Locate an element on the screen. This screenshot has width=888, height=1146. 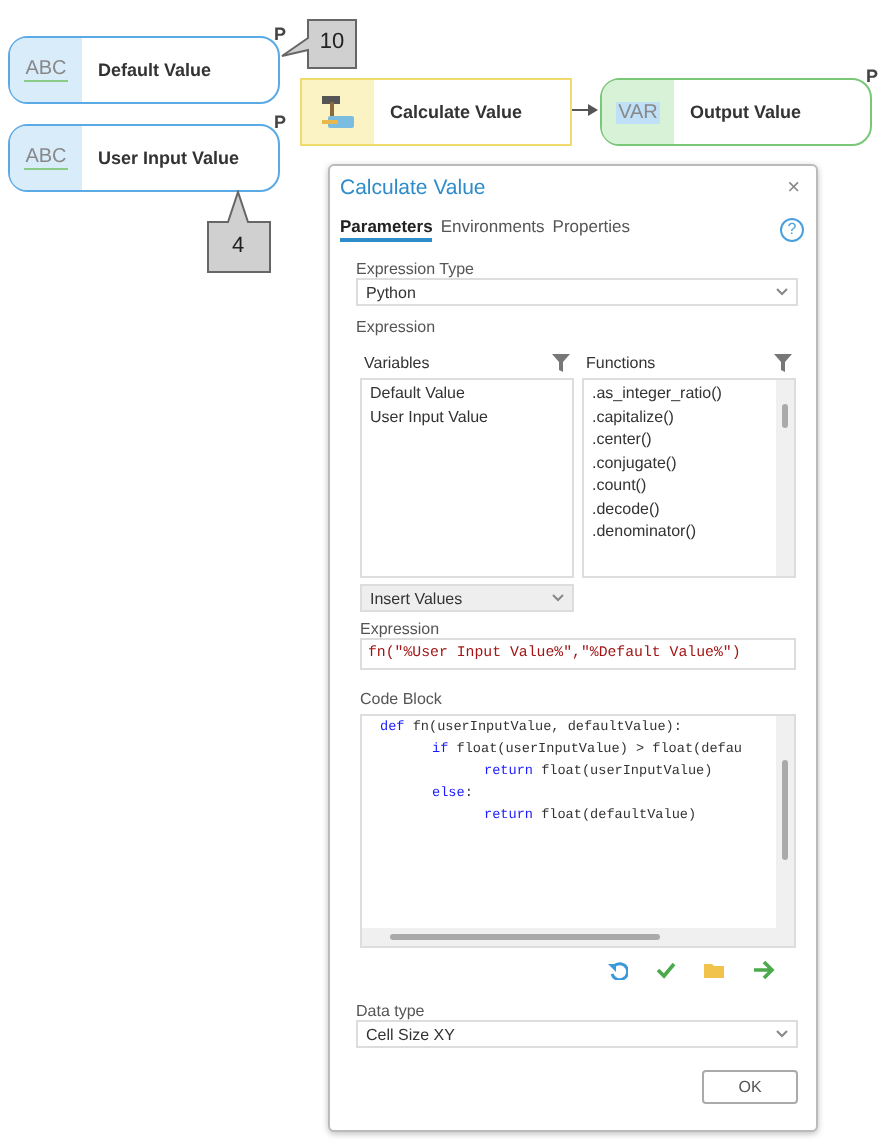
list-item: .decode() is located at coordinates (626, 508).